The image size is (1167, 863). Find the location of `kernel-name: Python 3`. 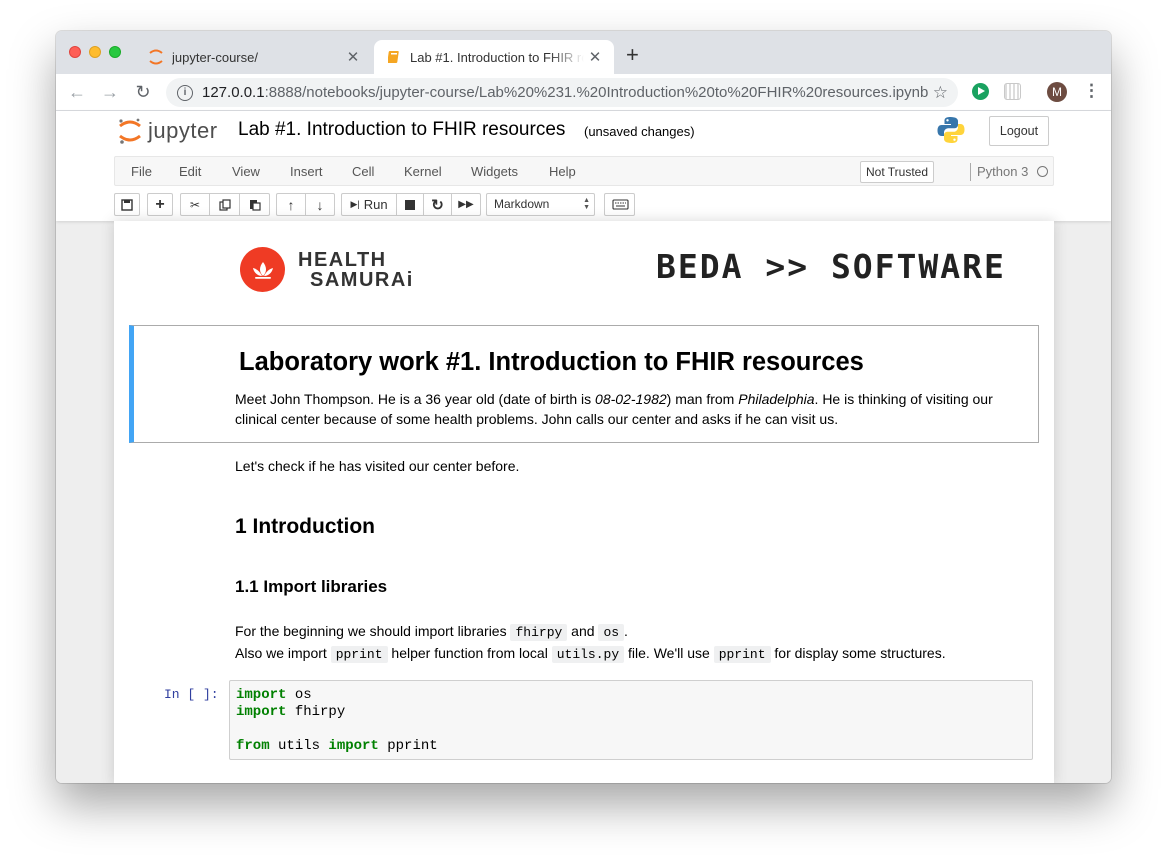

kernel-name: Python 3 is located at coordinates (1003, 171).